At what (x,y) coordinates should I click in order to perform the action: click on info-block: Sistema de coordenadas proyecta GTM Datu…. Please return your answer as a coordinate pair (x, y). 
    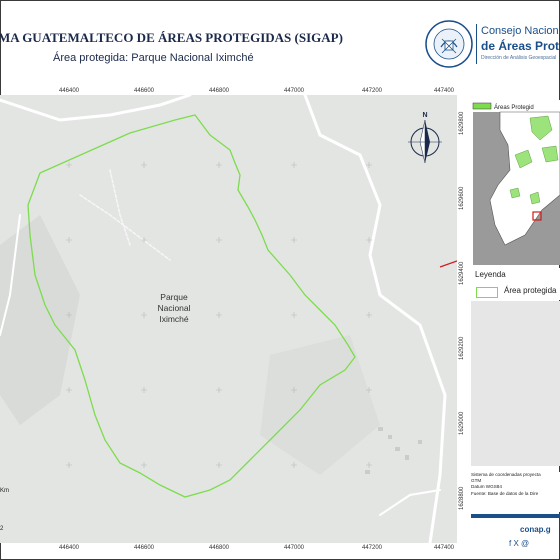
    Looking at the image, I should click on (515, 492).